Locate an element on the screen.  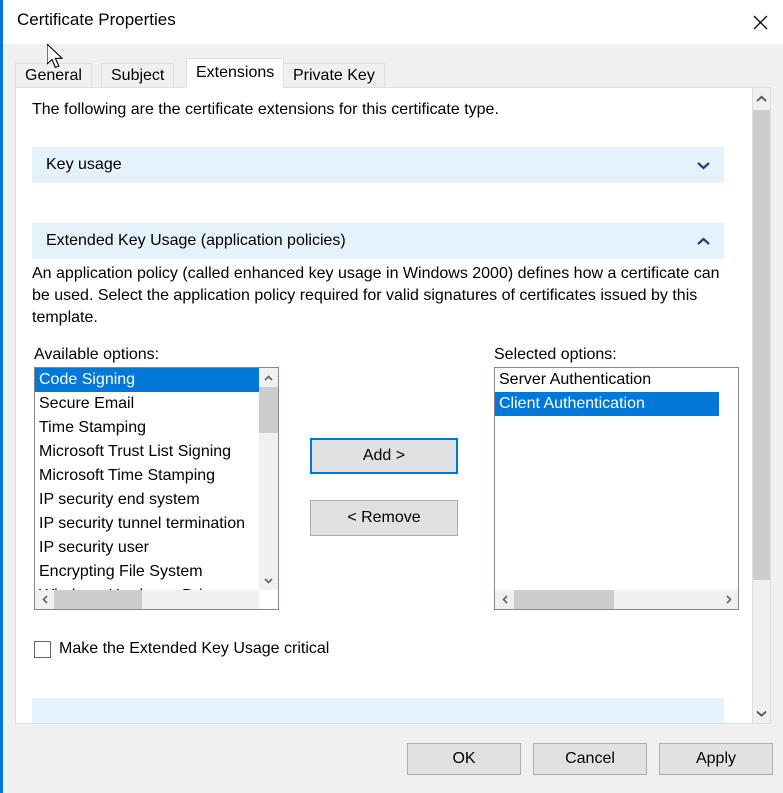
make-critical-label: Make the Extended Key Usage critical is located at coordinates (194, 648).